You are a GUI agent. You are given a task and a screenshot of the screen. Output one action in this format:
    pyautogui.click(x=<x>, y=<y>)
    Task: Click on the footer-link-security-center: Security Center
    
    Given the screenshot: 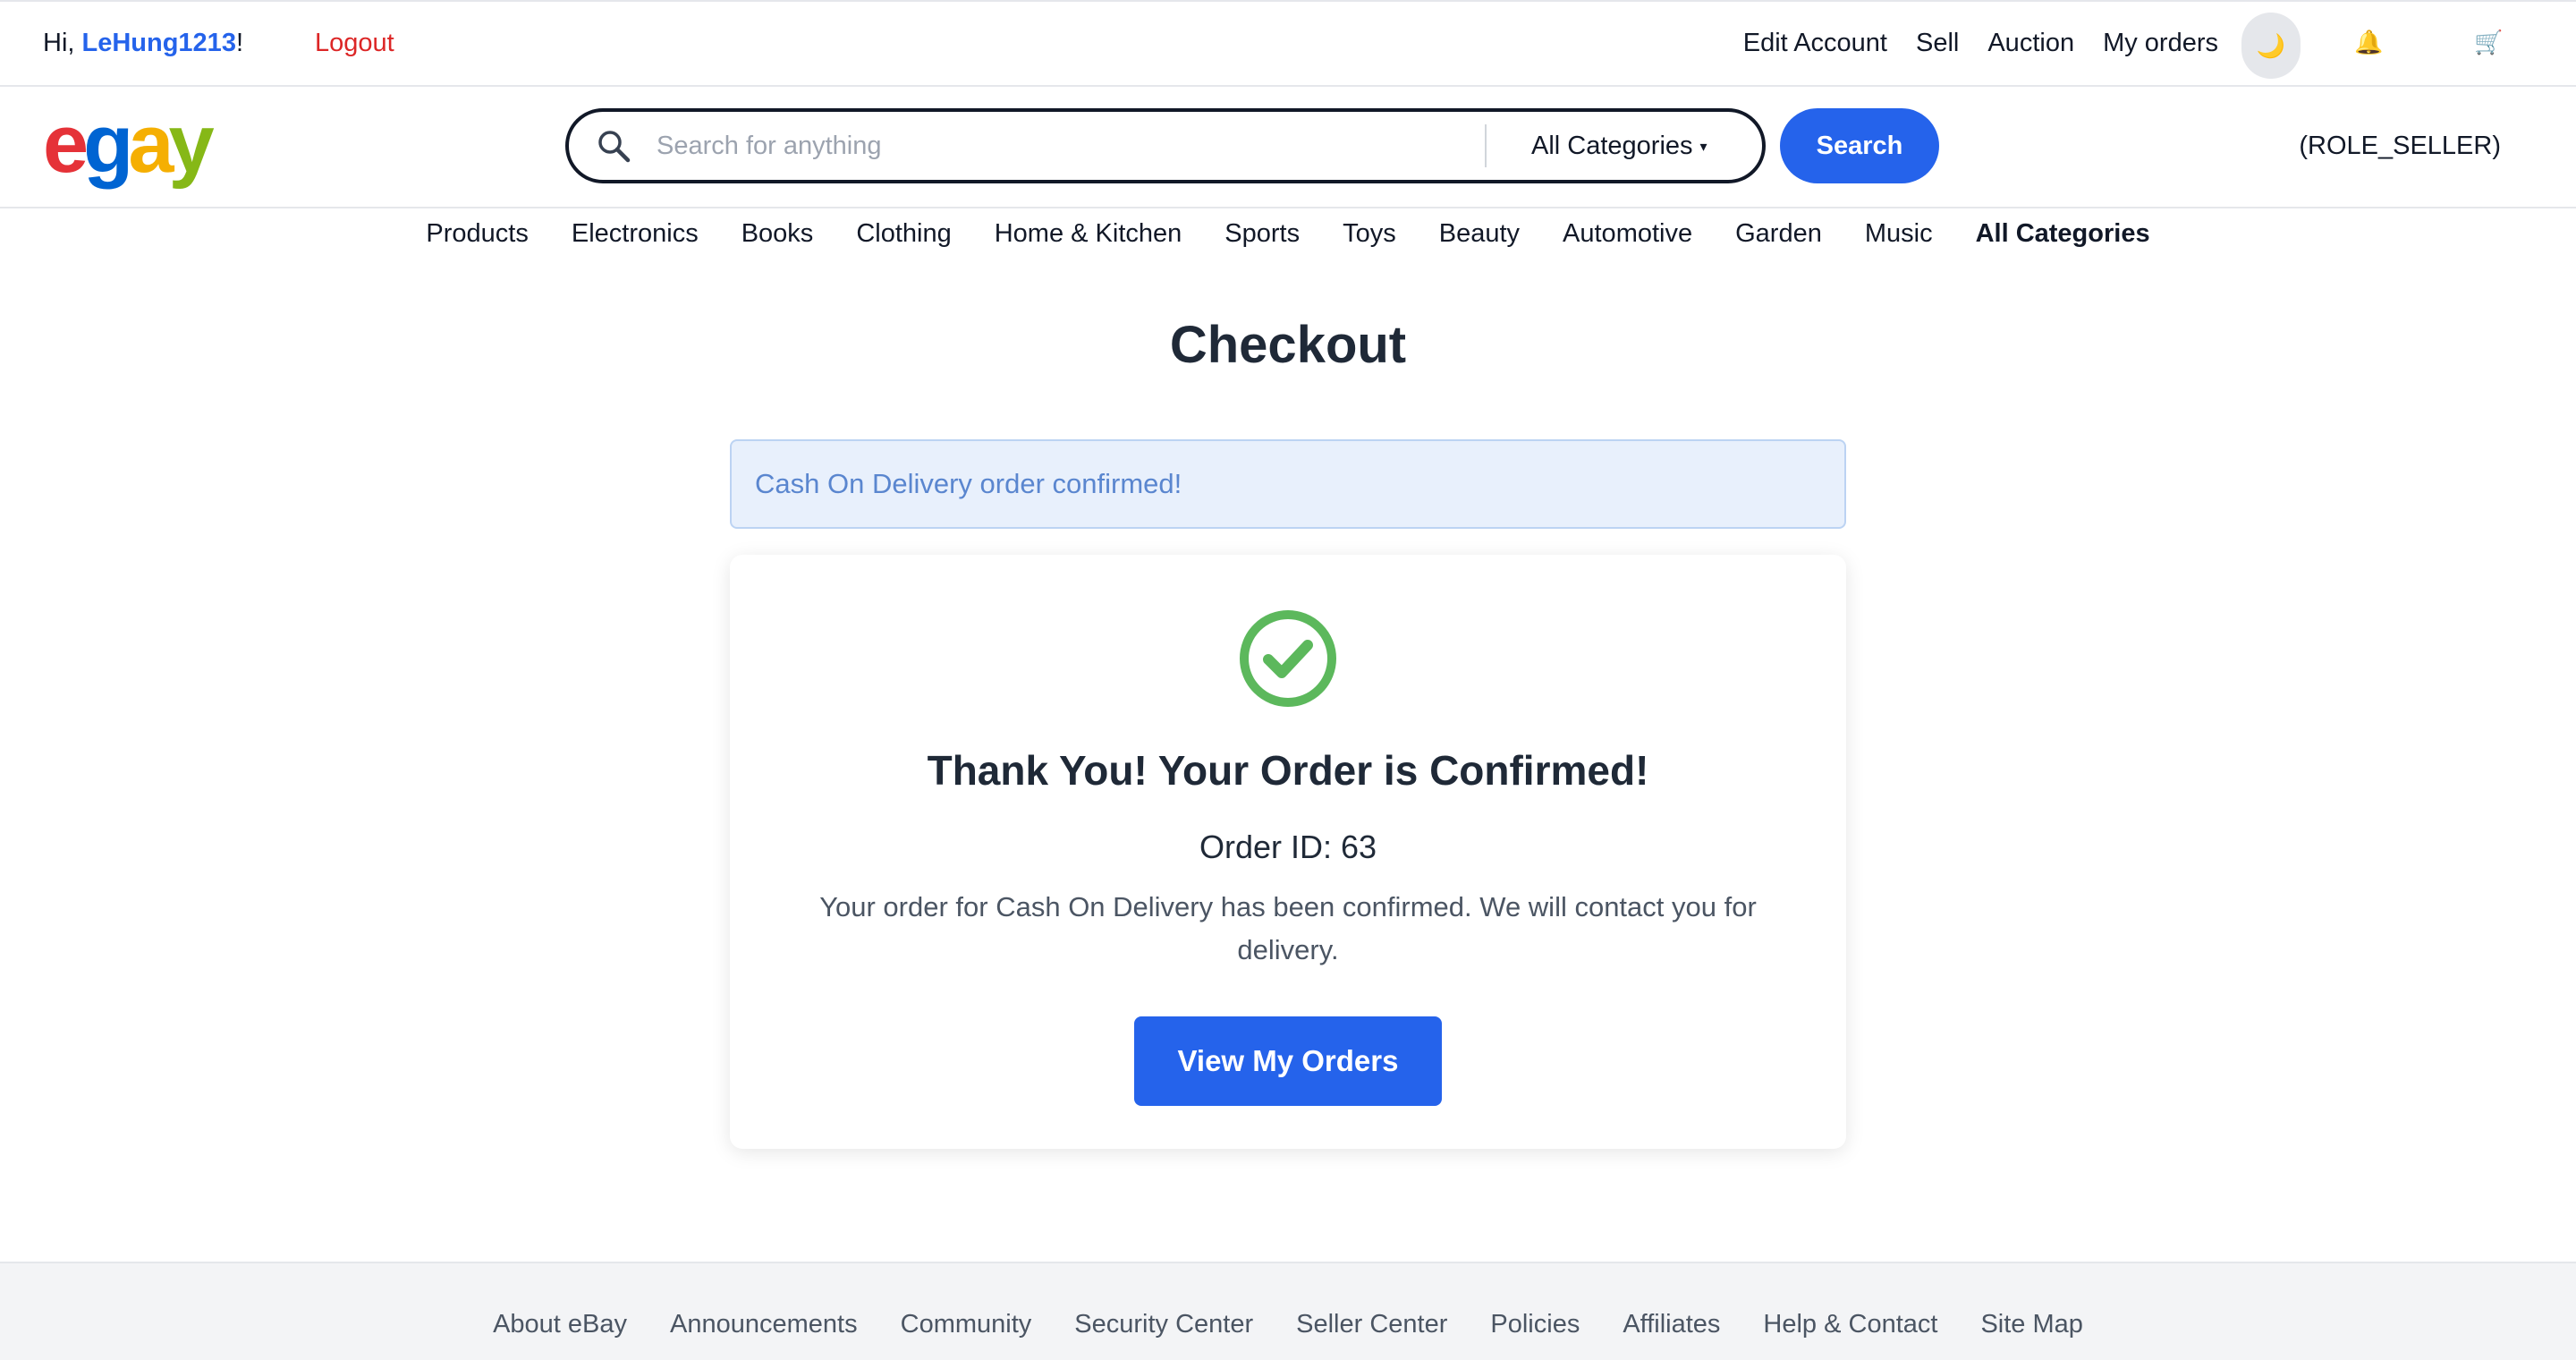 What is the action you would take?
    pyautogui.click(x=1163, y=1324)
    